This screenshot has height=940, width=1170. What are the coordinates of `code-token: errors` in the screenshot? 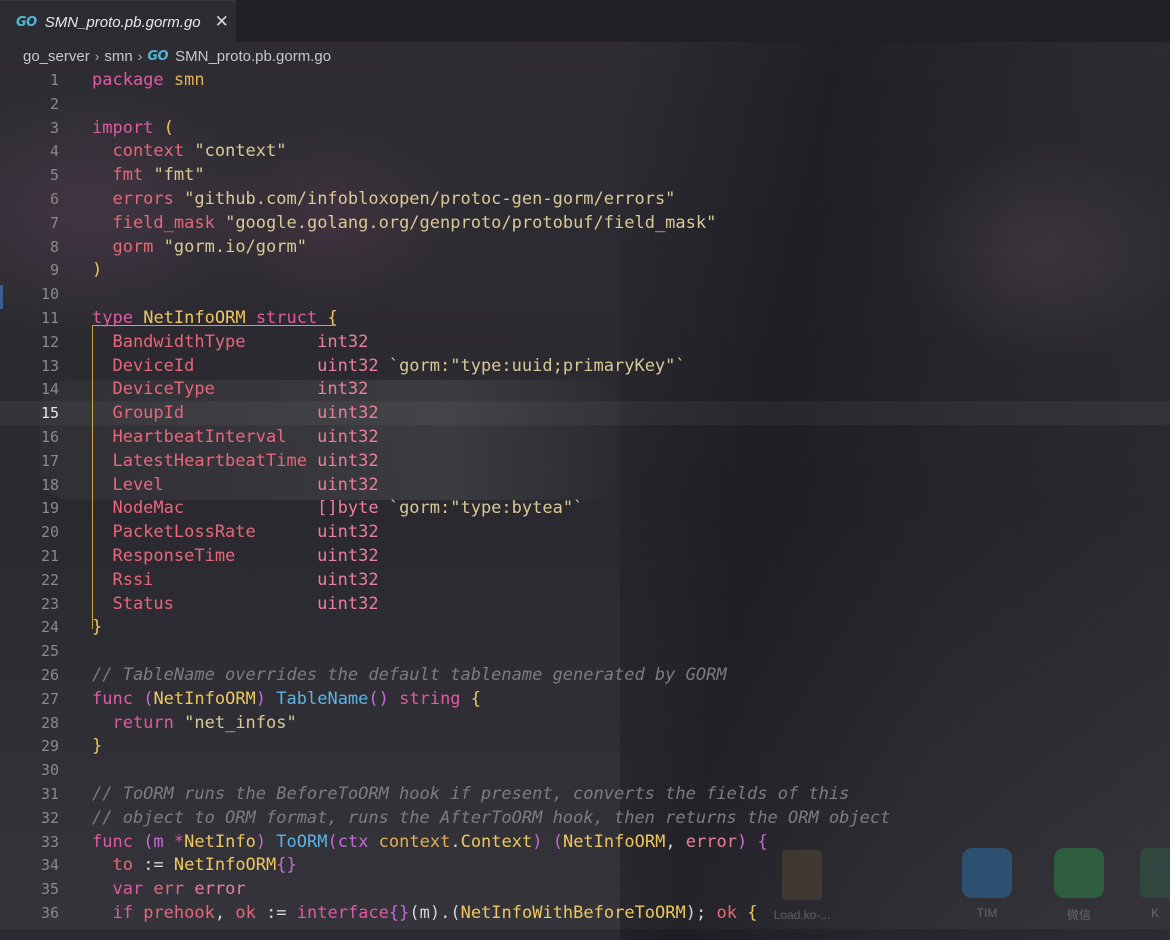 It's located at (133, 199).